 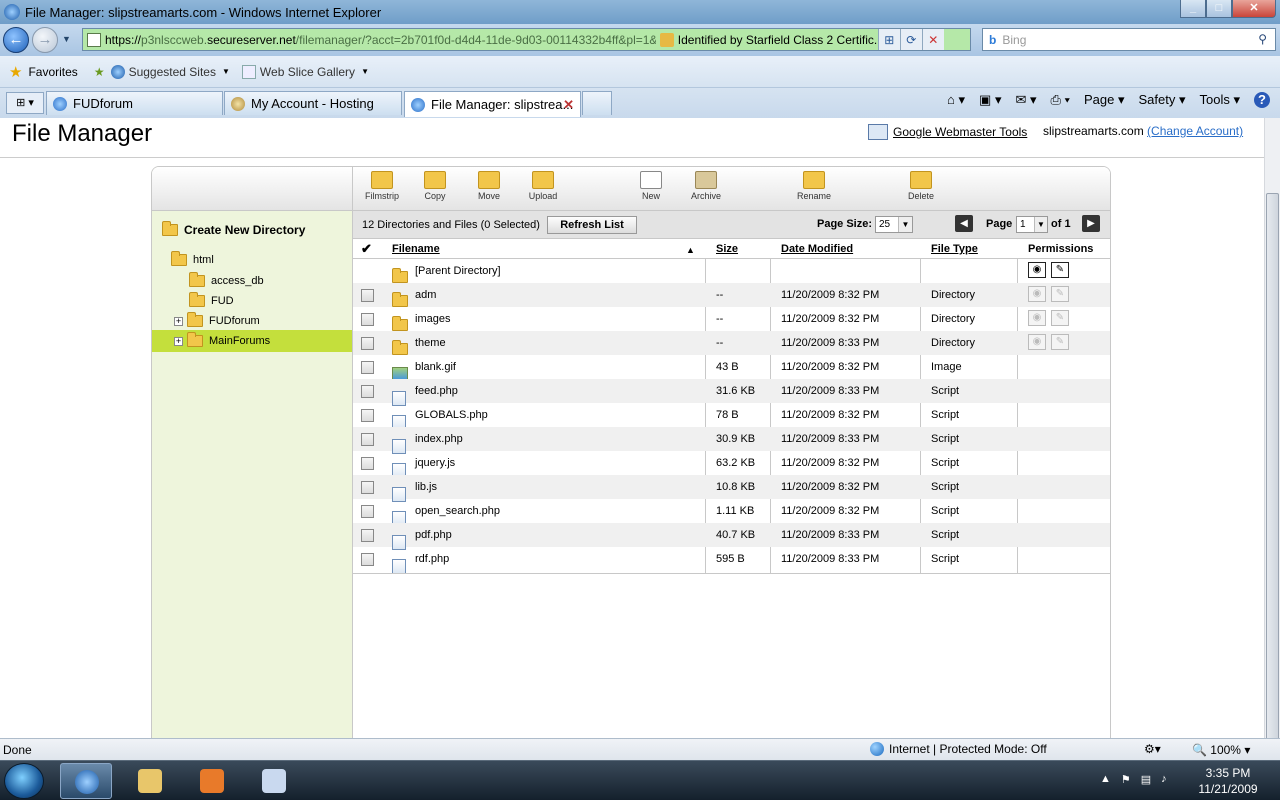 I want to click on page-scrollbar, so click(x=1272, y=435).